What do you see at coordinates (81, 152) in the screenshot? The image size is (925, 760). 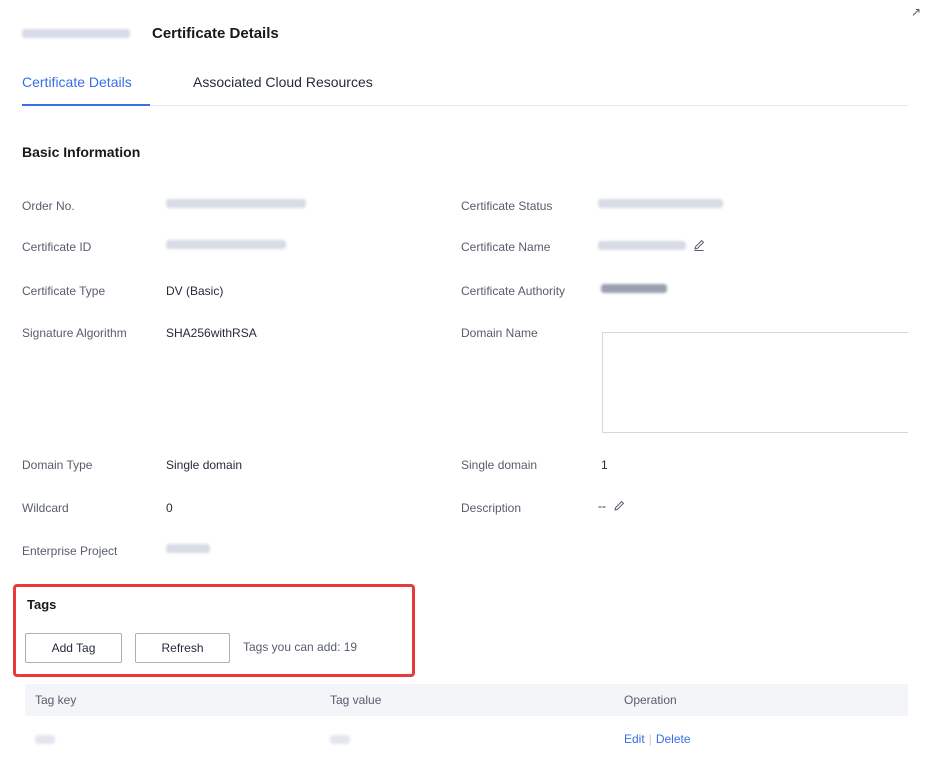 I see `basic-information-heading: Basic Information` at bounding box center [81, 152].